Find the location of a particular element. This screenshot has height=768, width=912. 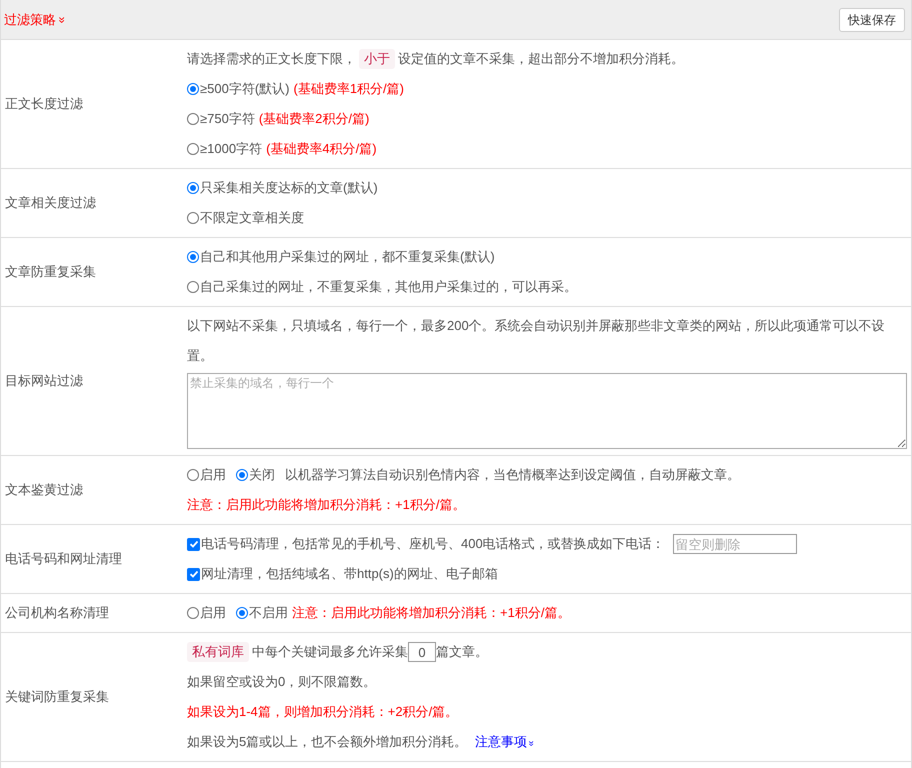

field-label: 关键词防重复采集 is located at coordinates (57, 697).